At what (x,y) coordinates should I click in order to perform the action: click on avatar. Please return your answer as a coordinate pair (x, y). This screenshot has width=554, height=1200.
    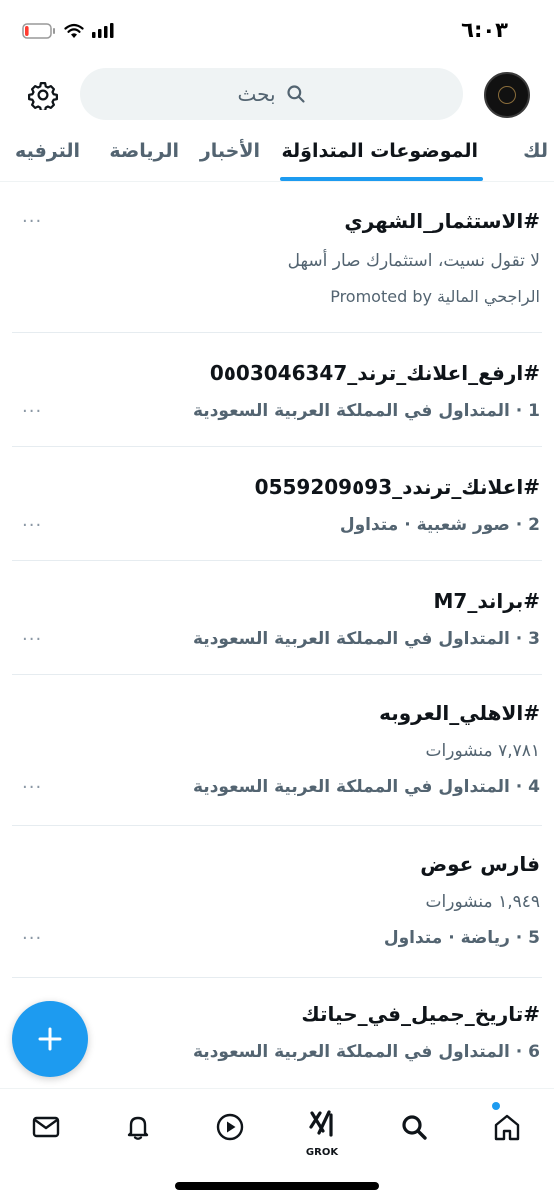
    Looking at the image, I should click on (507, 95).